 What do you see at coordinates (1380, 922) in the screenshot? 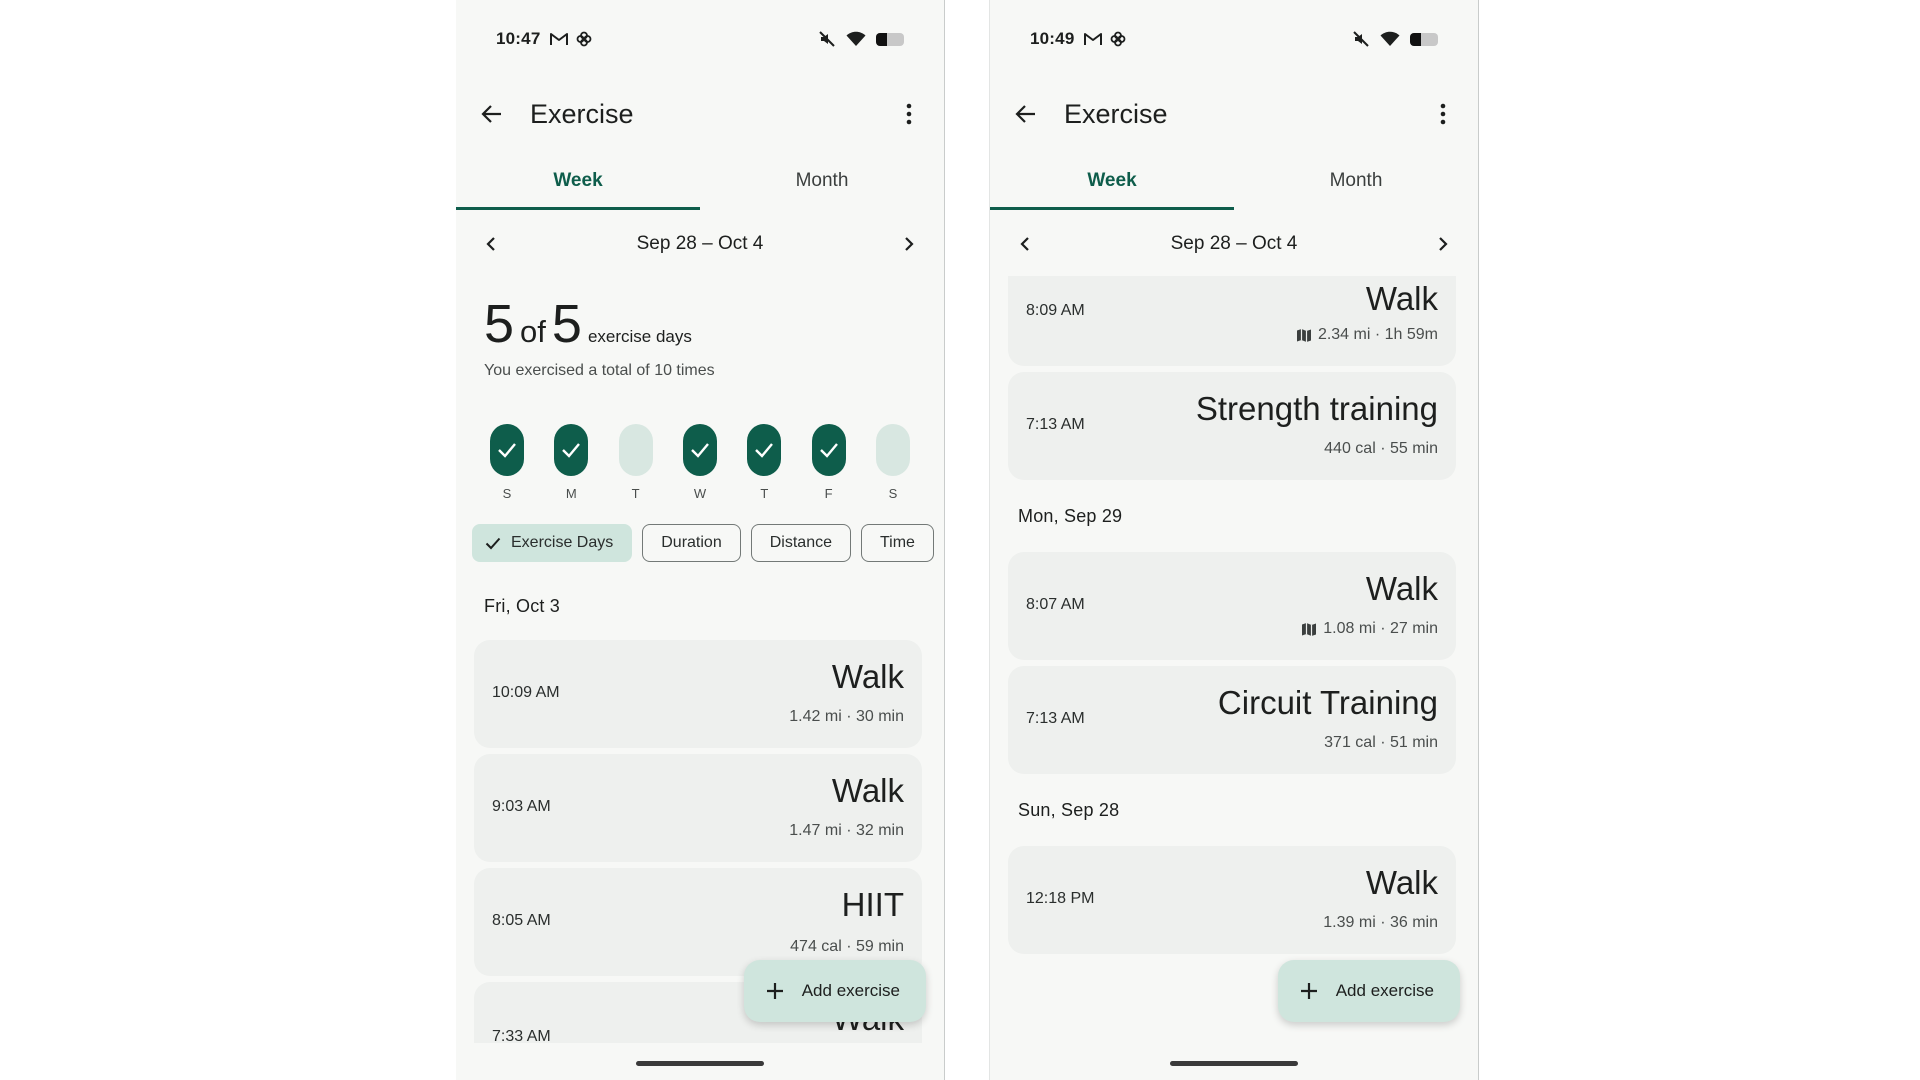
I see `entry-detail: 1.39 mi · 36 min` at bounding box center [1380, 922].